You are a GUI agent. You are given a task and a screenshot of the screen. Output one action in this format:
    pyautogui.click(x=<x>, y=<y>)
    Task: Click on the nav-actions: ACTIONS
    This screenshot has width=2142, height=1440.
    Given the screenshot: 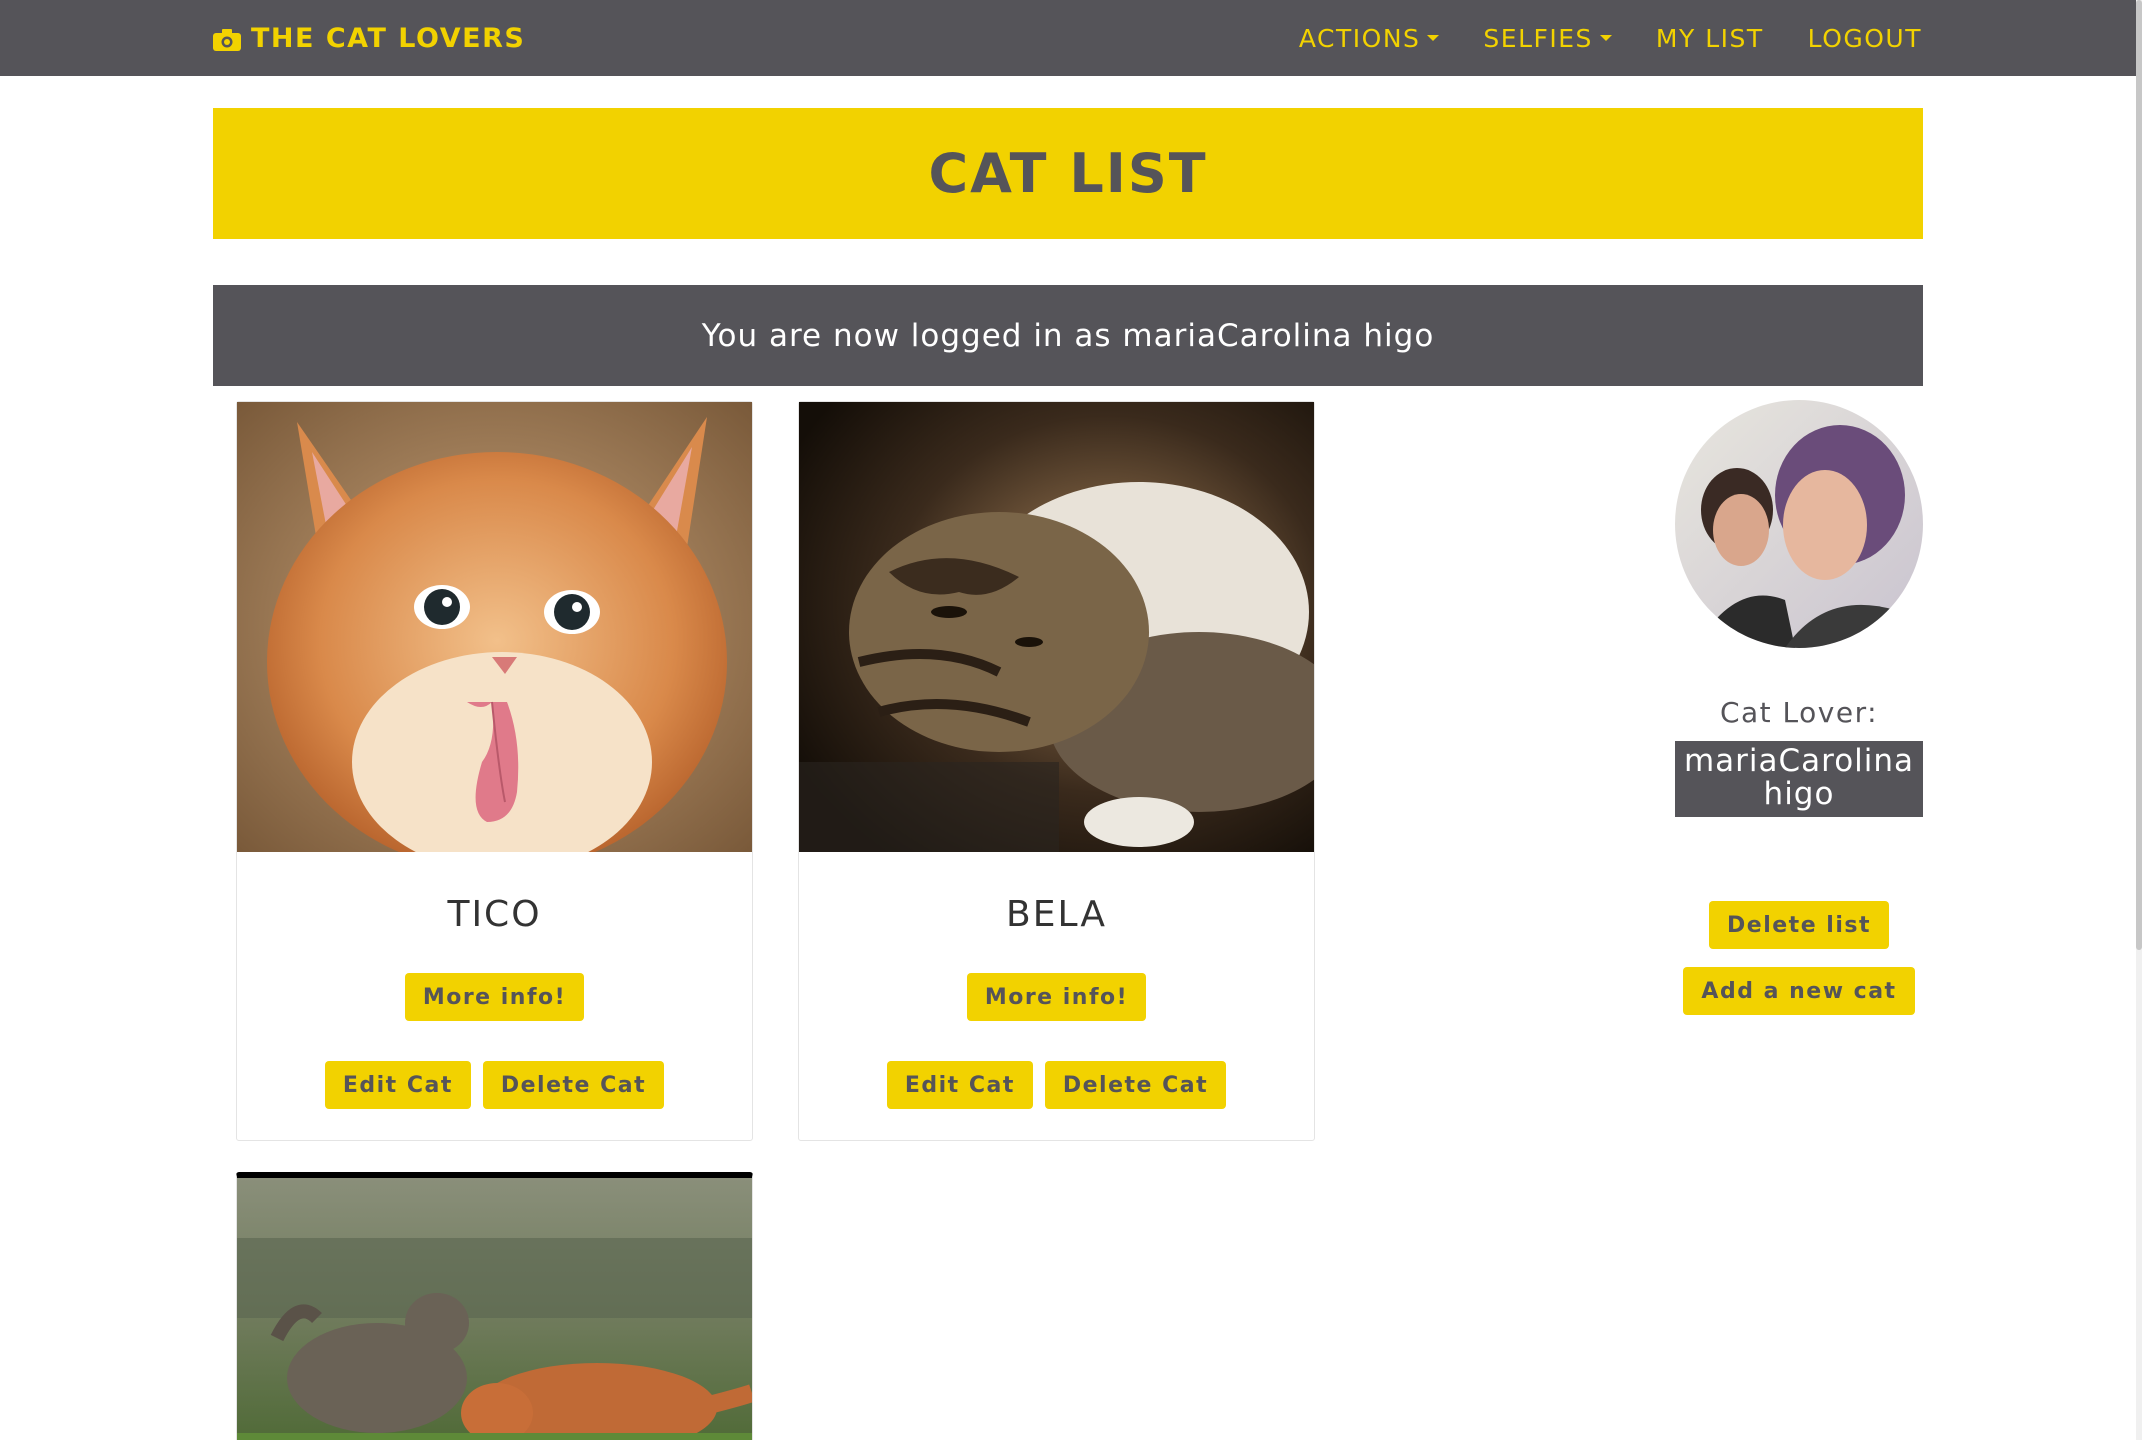 What is the action you would take?
    pyautogui.click(x=1369, y=38)
    